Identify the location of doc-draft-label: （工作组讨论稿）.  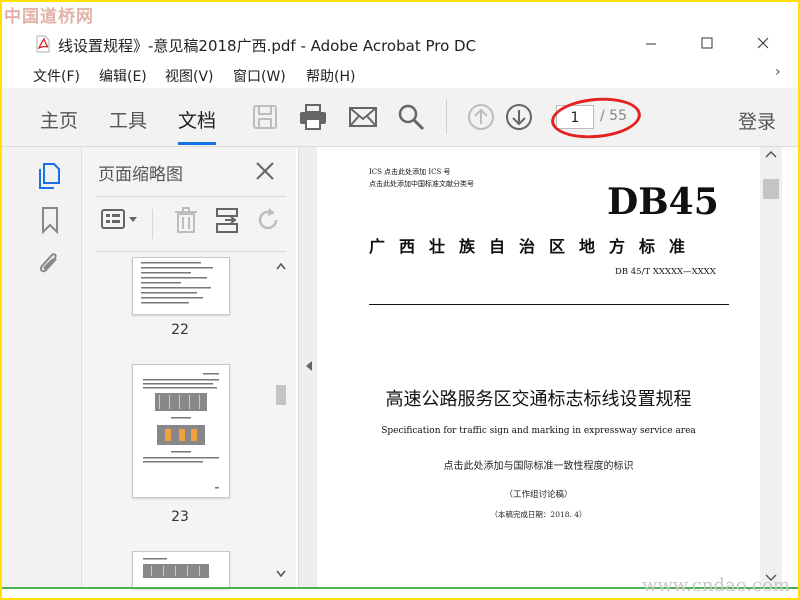
(538, 495).